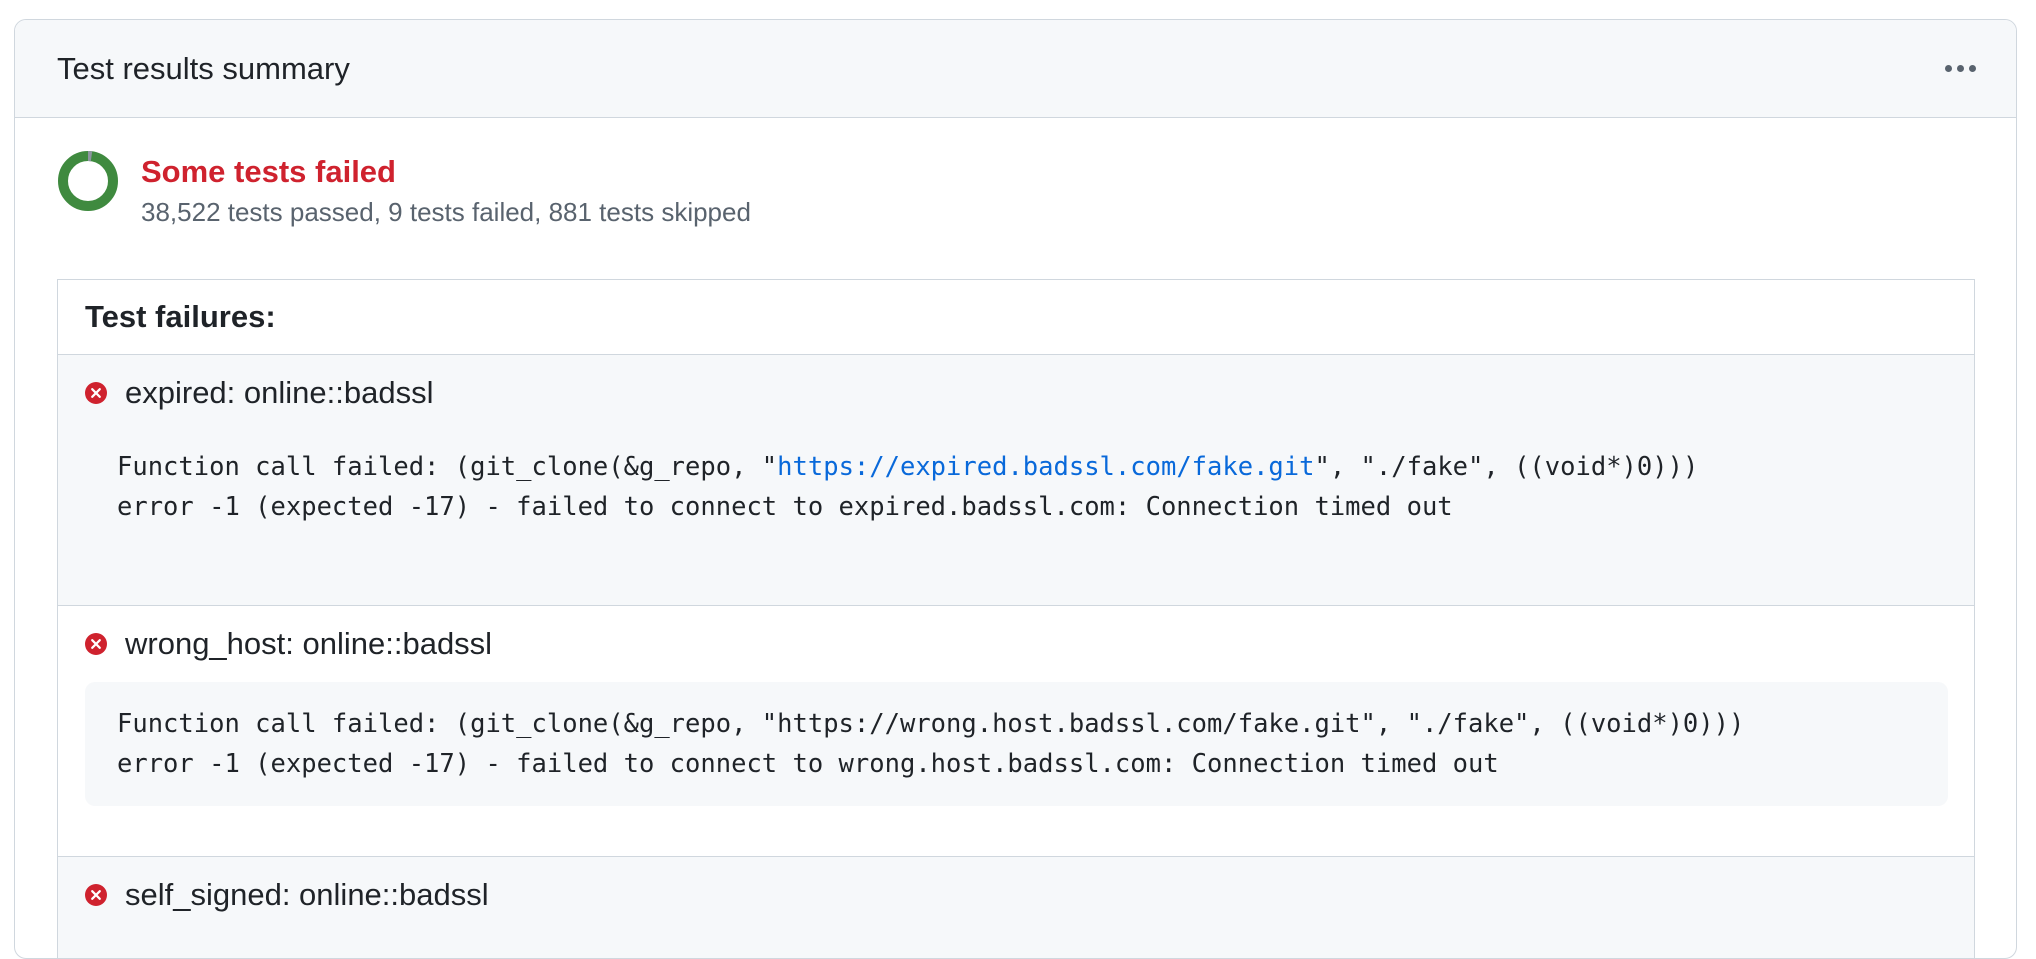 The image size is (2036, 959). Describe the element at coordinates (279, 392) in the screenshot. I see `failure-name: expired: online::badssl` at that location.